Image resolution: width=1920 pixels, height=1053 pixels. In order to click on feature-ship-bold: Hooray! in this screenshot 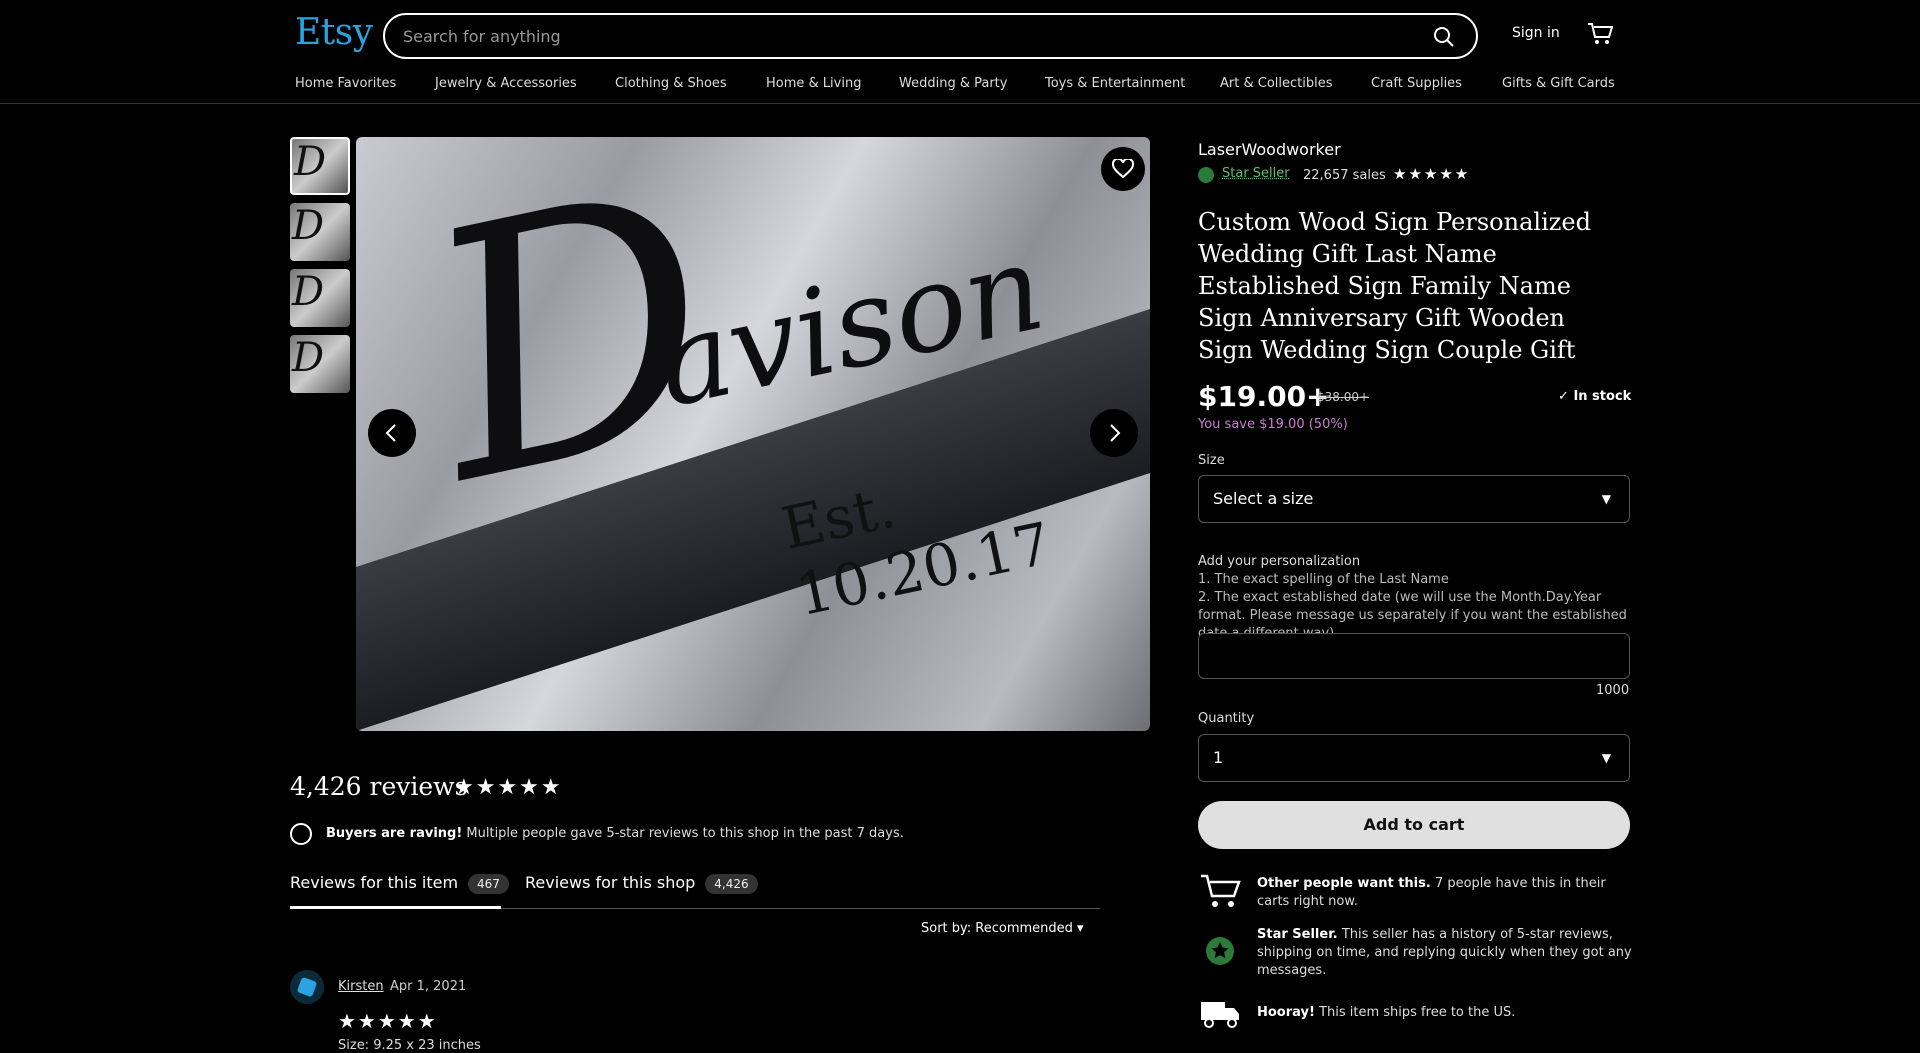, I will do `click(1286, 1012)`.